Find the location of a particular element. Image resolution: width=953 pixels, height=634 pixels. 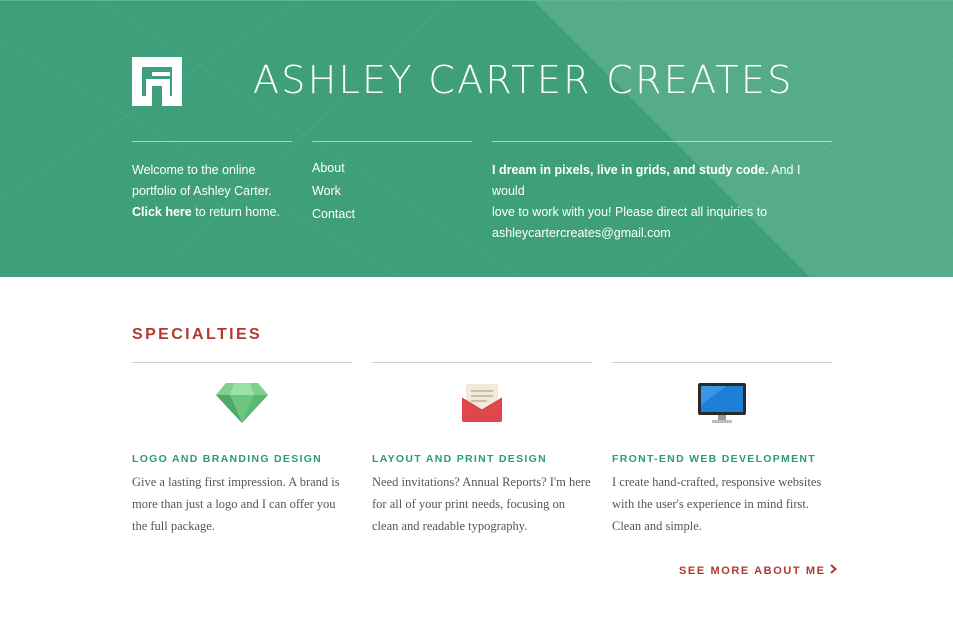

monitor-icon is located at coordinates (722, 403).